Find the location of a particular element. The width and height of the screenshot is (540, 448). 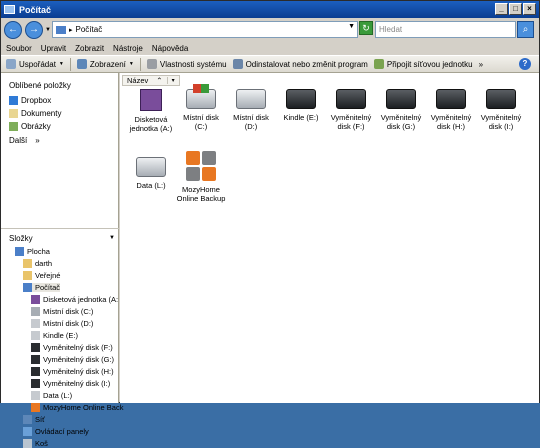

favorite-item-documents: Dokumenty is located at coordinates (35, 113).